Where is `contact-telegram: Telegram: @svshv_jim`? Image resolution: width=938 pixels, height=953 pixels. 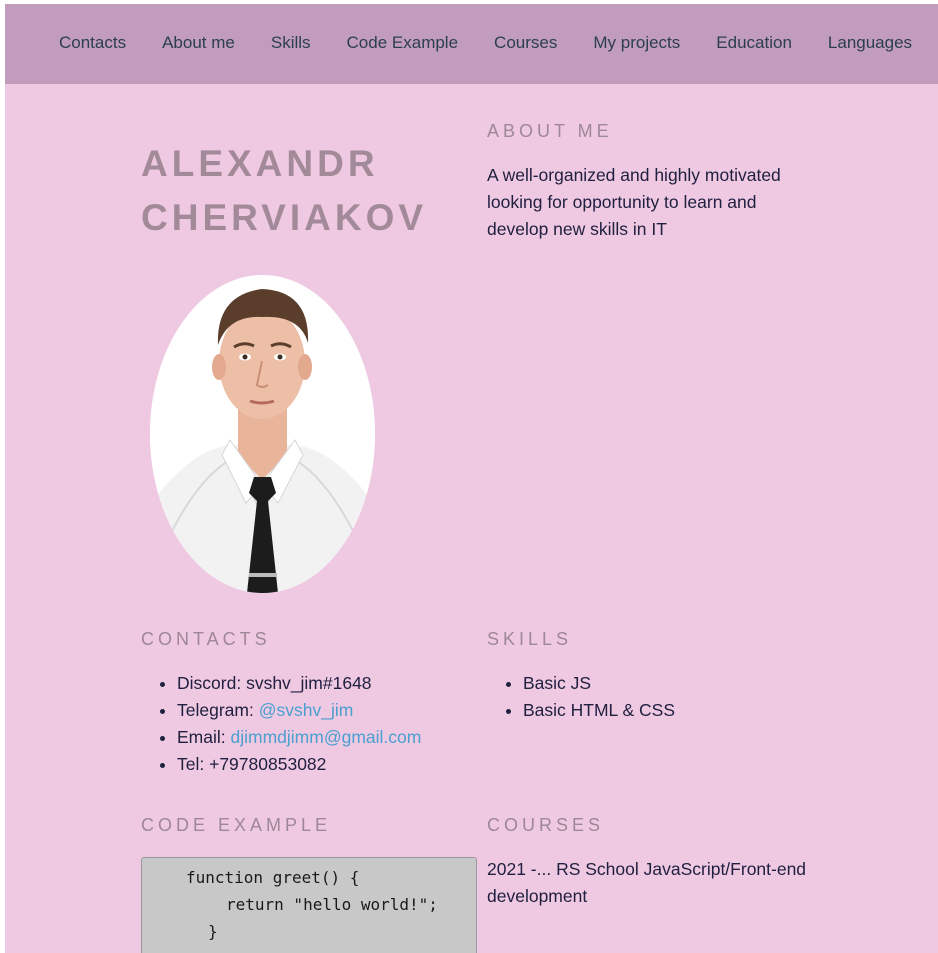
contact-telegram: Telegram: @svshv_jim is located at coordinates (299, 710).